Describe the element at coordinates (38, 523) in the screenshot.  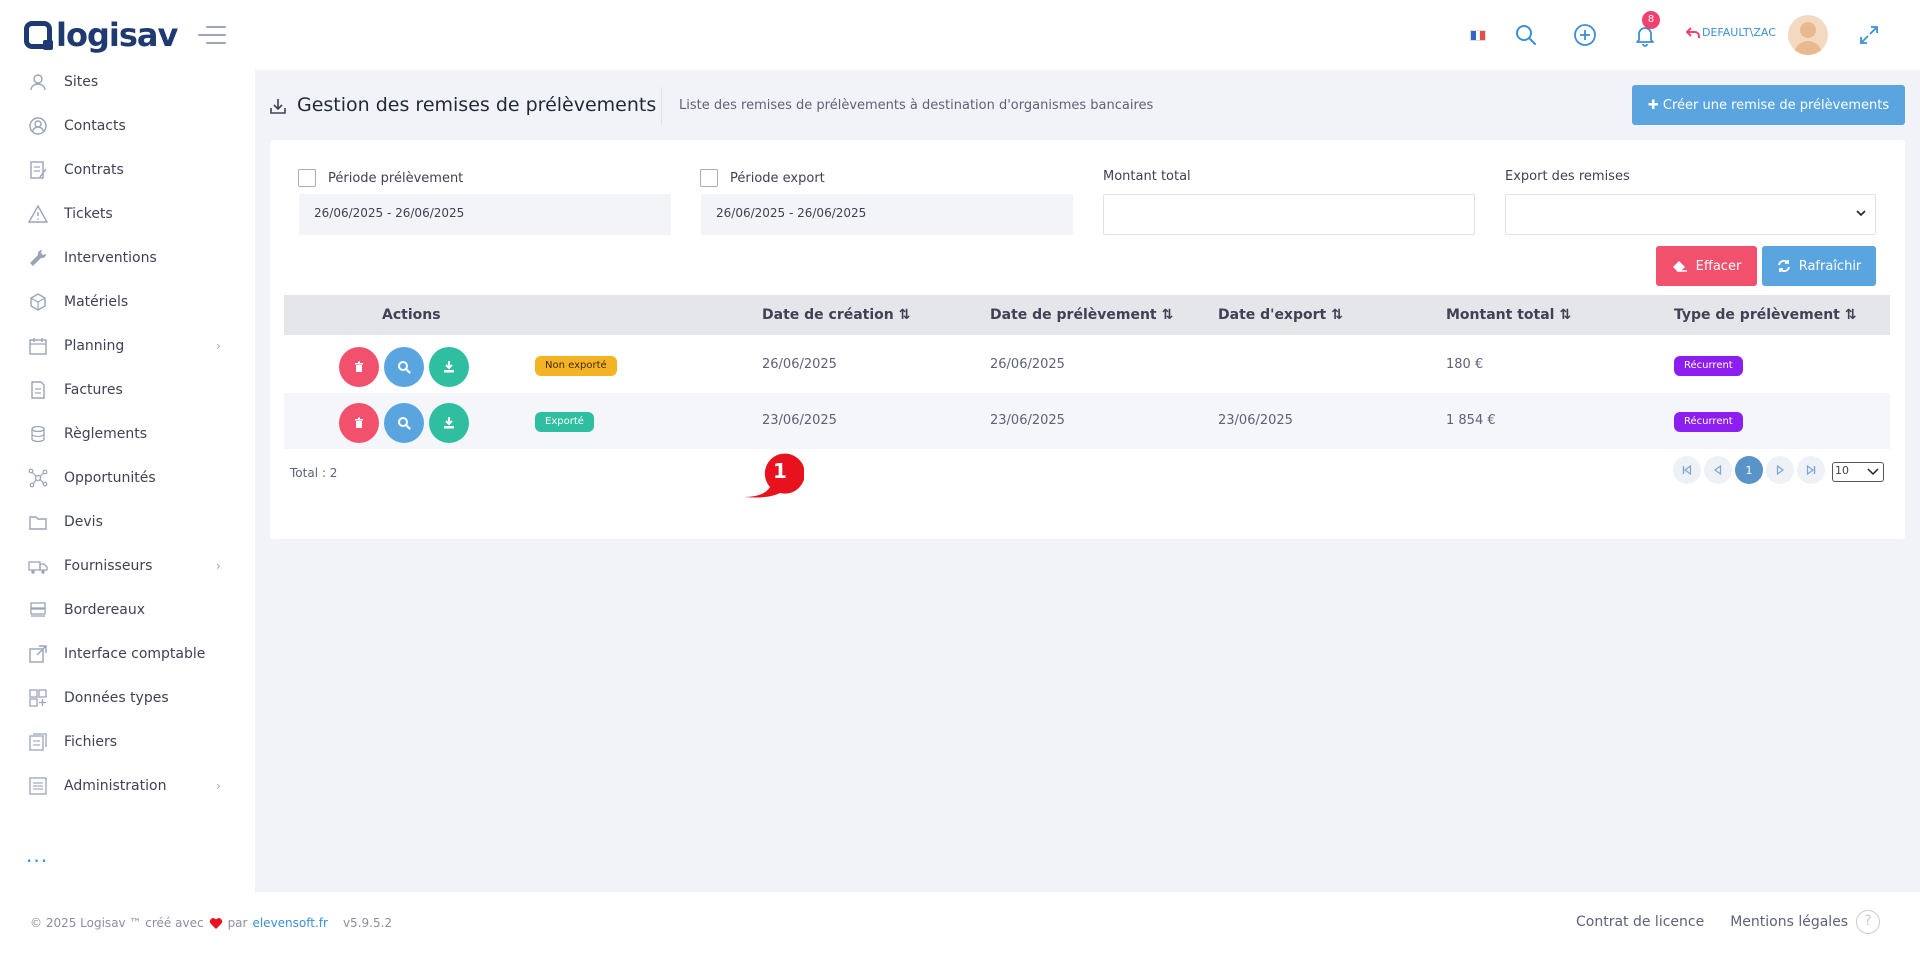
I see `folder-icon` at that location.